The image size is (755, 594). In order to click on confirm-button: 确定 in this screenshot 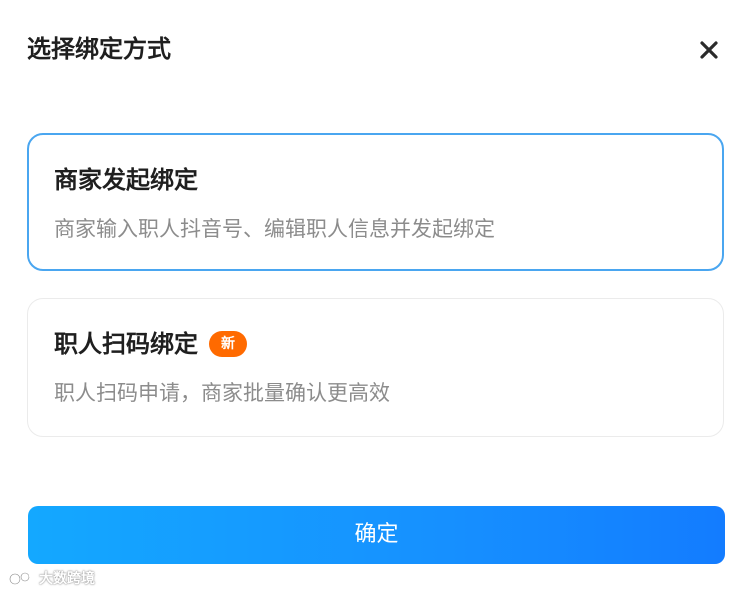, I will do `click(376, 535)`.